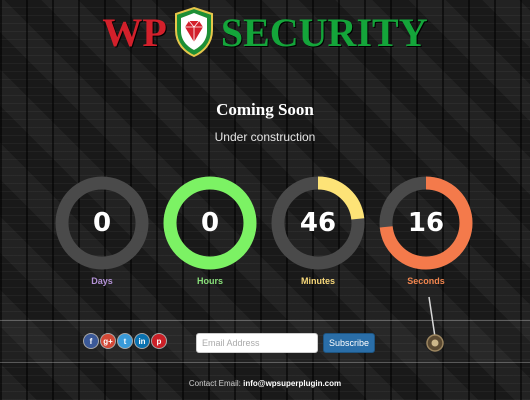 This screenshot has height=400, width=530. Describe the element at coordinates (317, 281) in the screenshot. I see `minutes-label: Minutes` at that location.